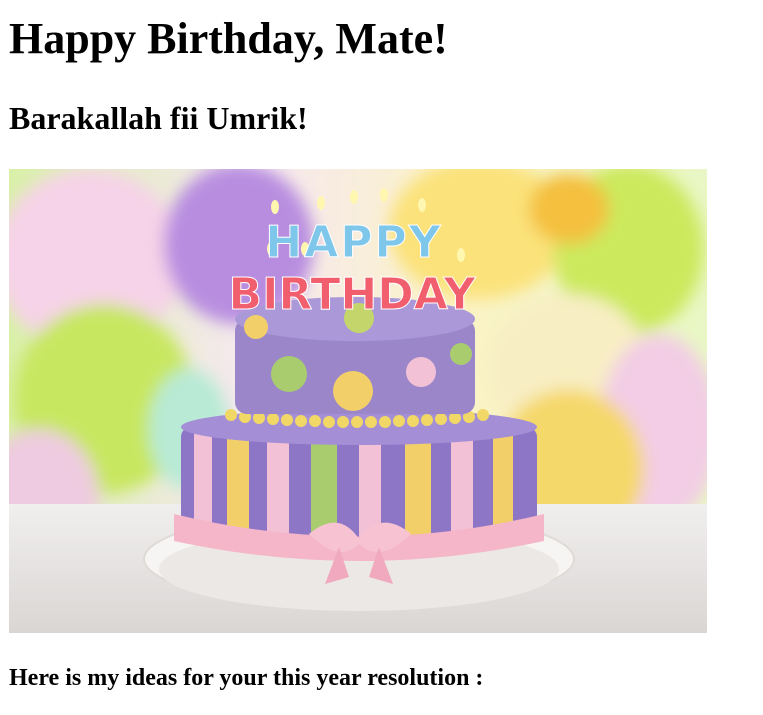  I want to click on candle-birthday-text: BIRTHDAY, so click(353, 294).